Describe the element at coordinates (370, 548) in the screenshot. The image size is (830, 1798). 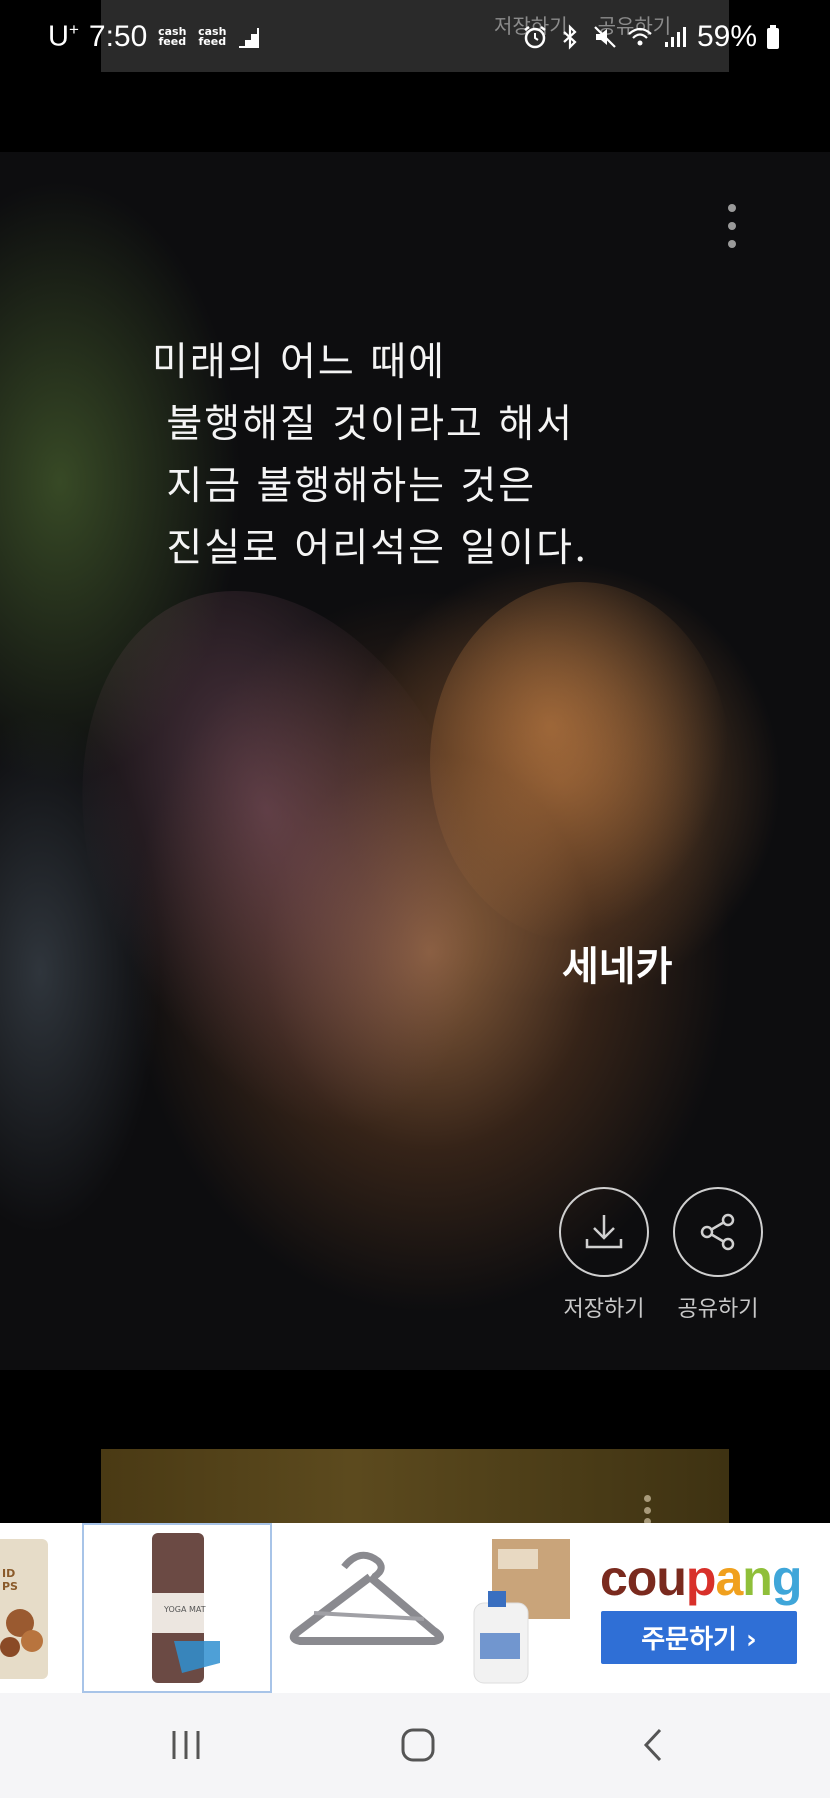
I see `quote-line: 진실로 어리석은 일이다.` at that location.